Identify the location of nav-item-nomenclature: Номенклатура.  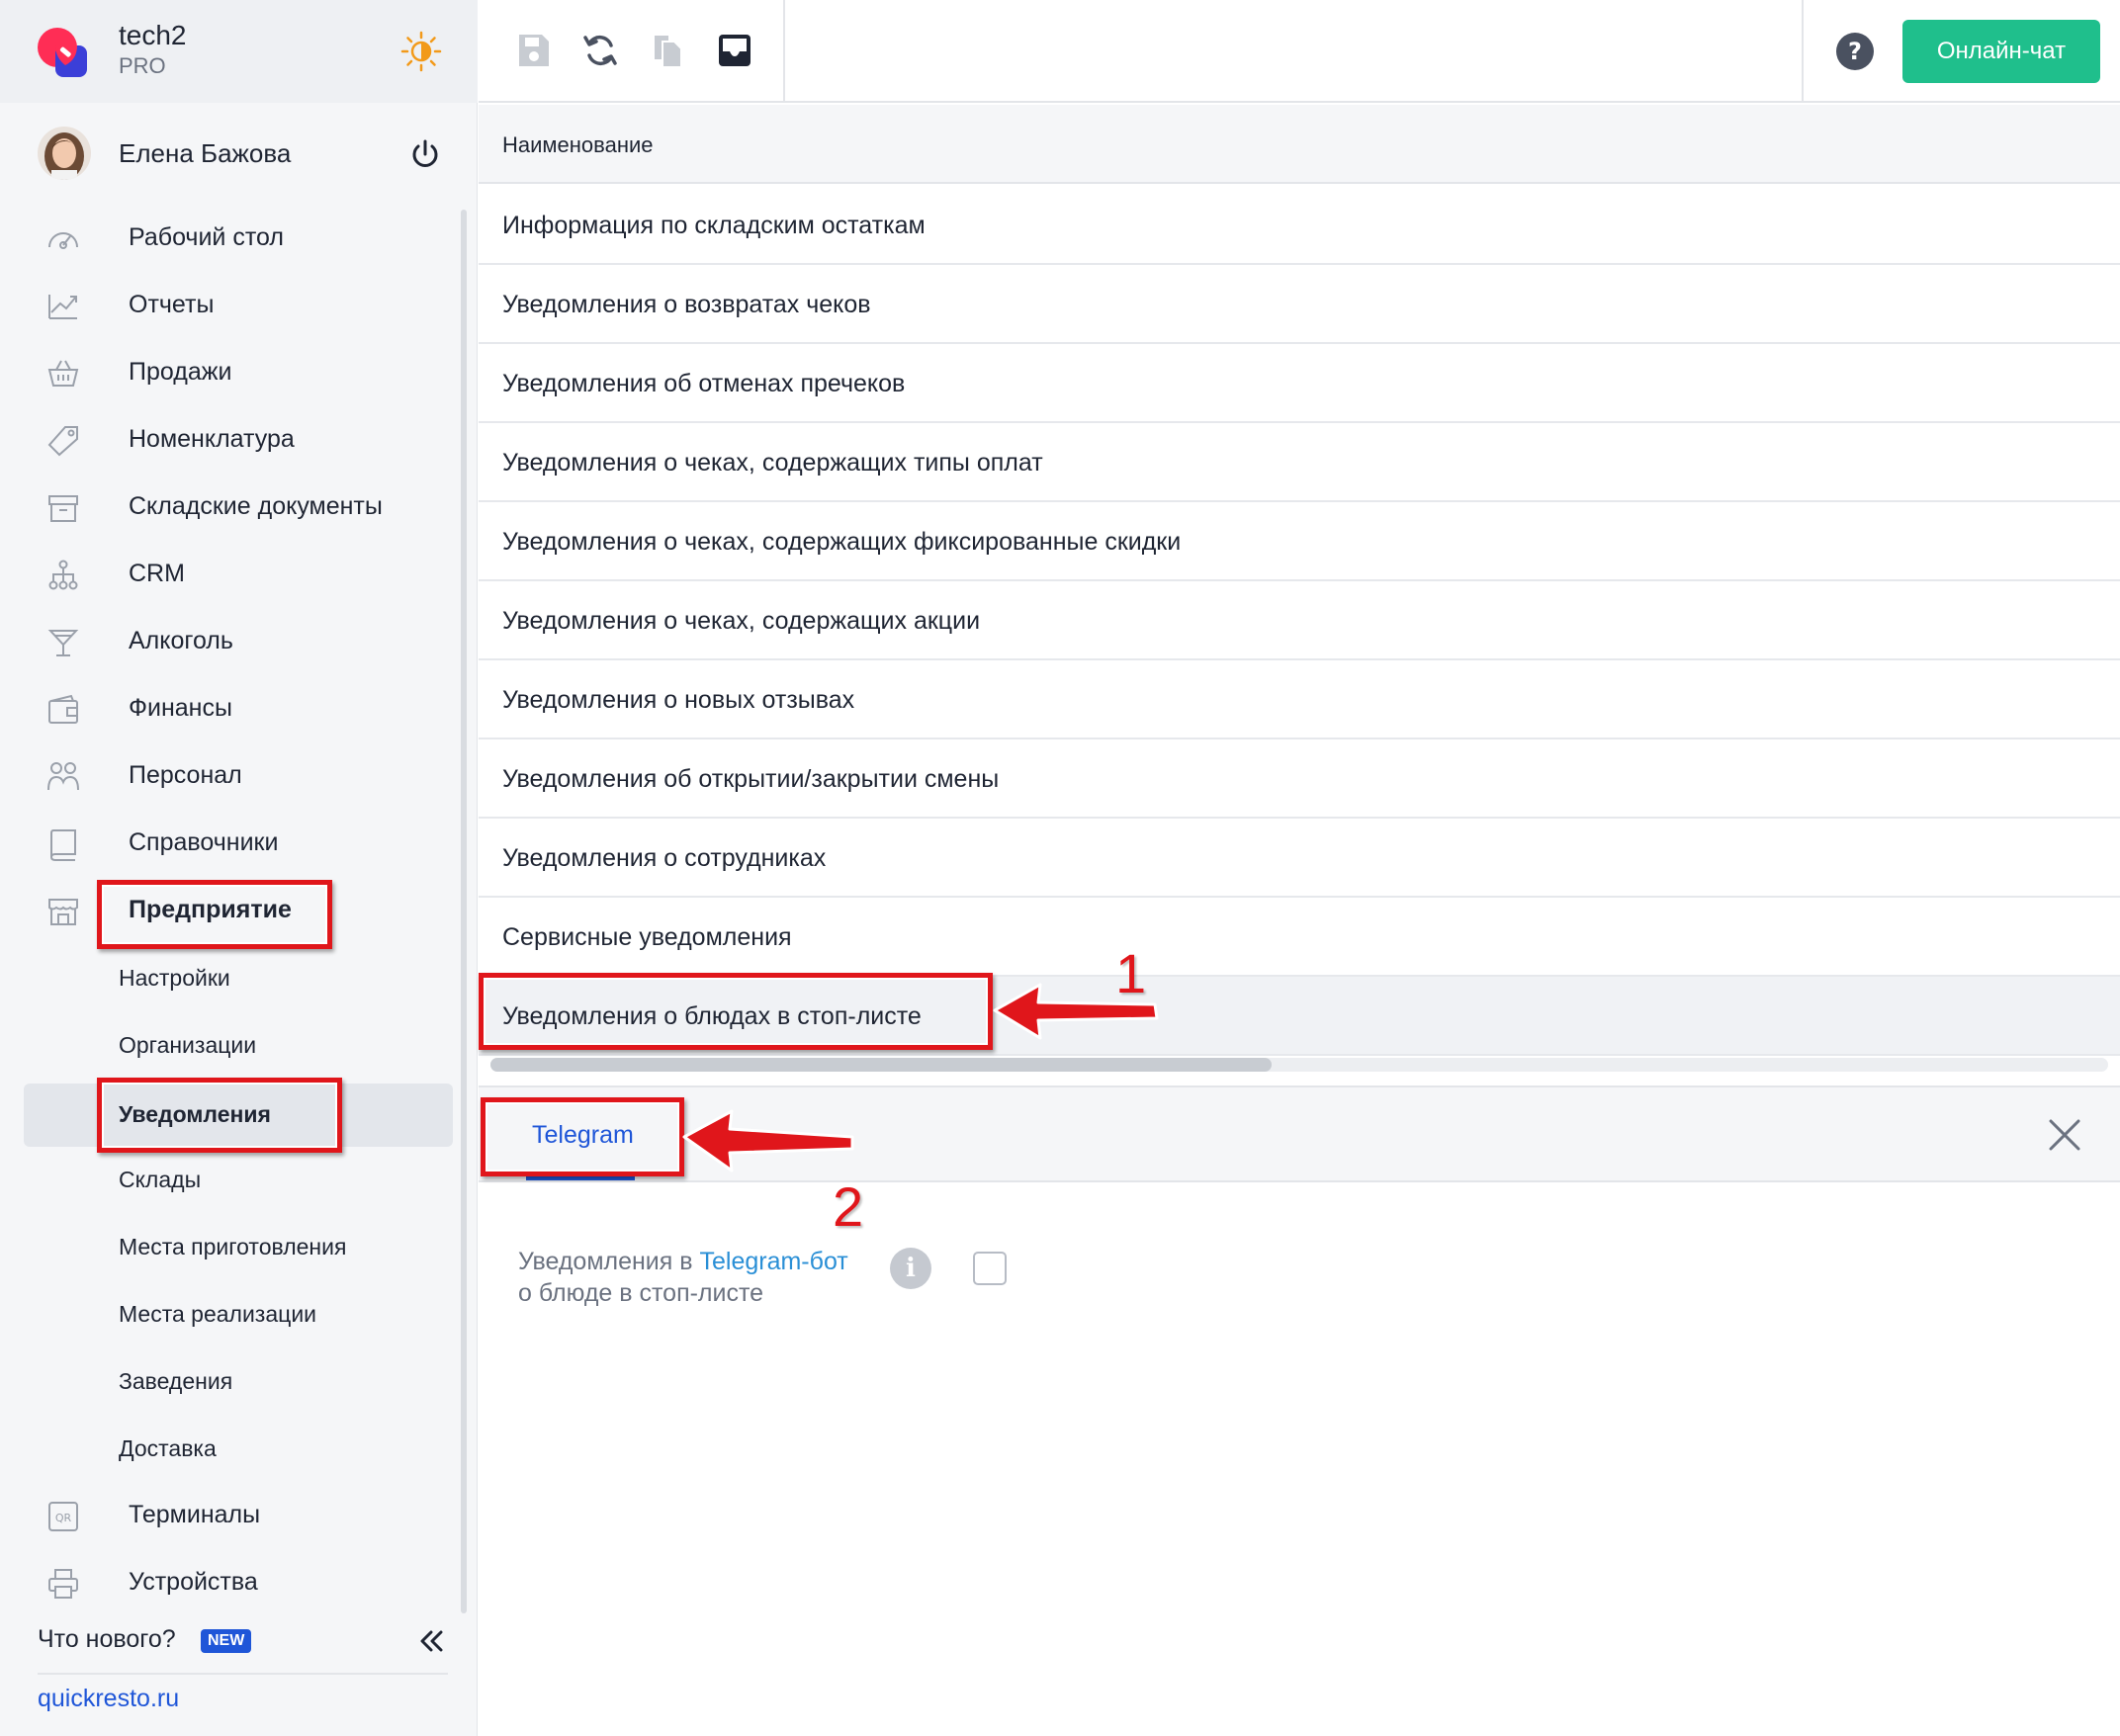
(232, 439).